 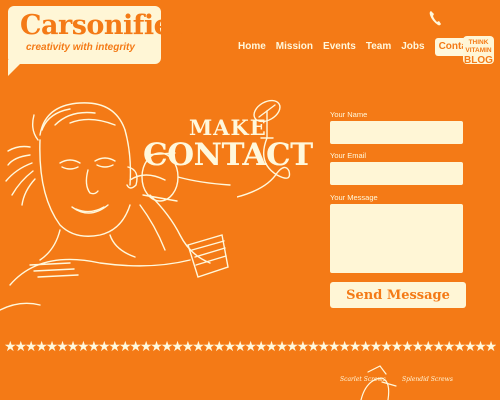 What do you see at coordinates (396, 238) in the screenshot?
I see `message-textarea` at bounding box center [396, 238].